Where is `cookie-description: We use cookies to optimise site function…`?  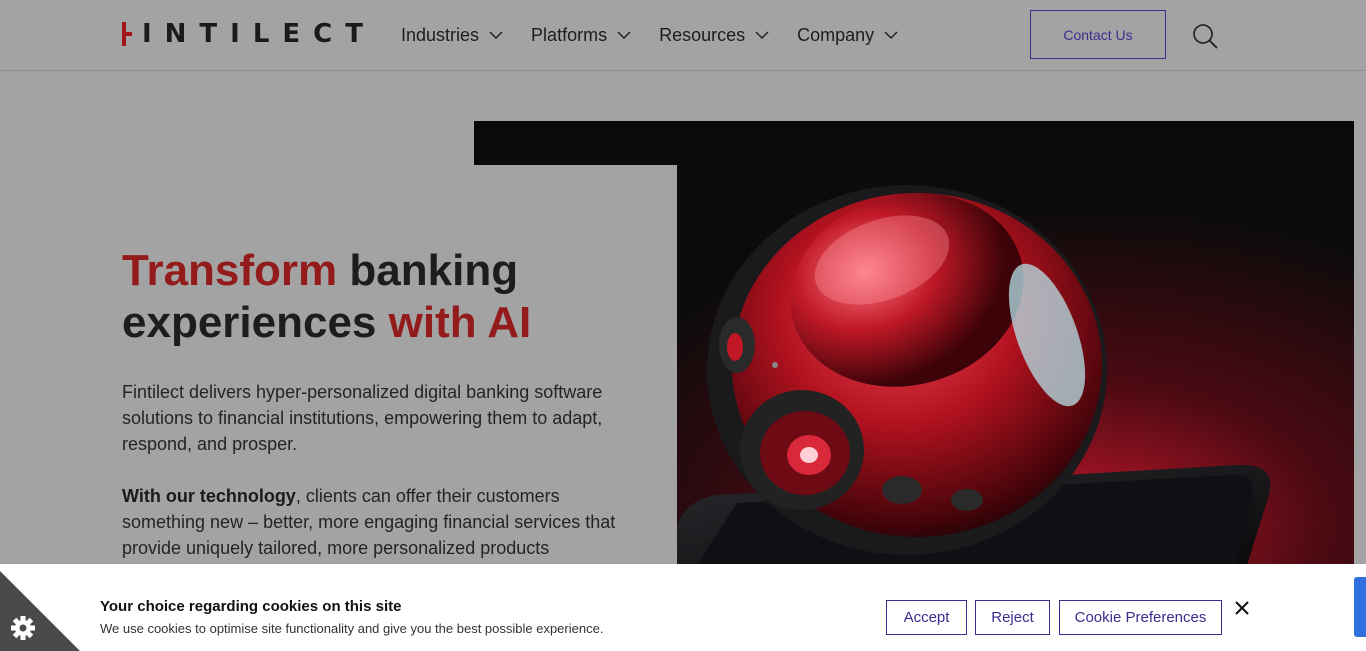 cookie-description: We use cookies to optimise site function… is located at coordinates (352, 628).